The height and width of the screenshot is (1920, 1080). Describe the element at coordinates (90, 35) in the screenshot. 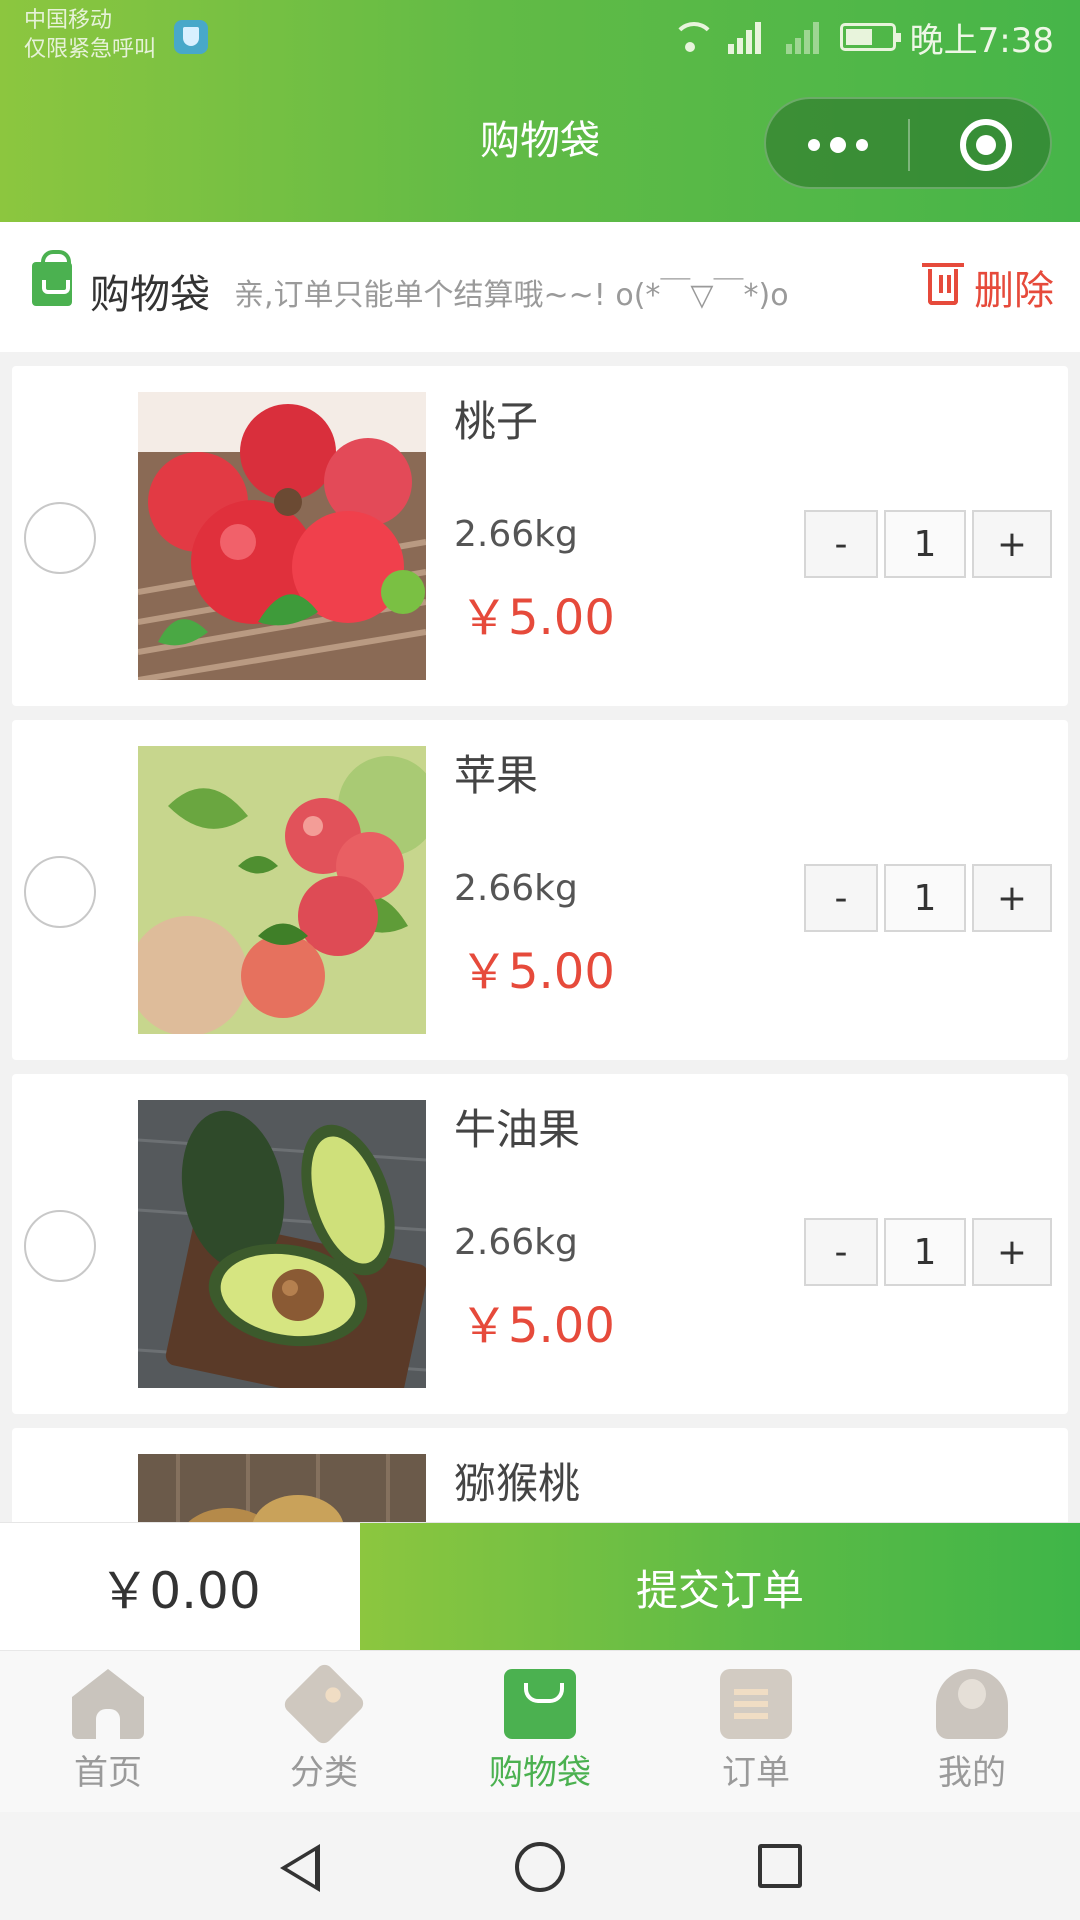

I see `carrier-info: 中国移动 仅限紧急呼叫` at that location.